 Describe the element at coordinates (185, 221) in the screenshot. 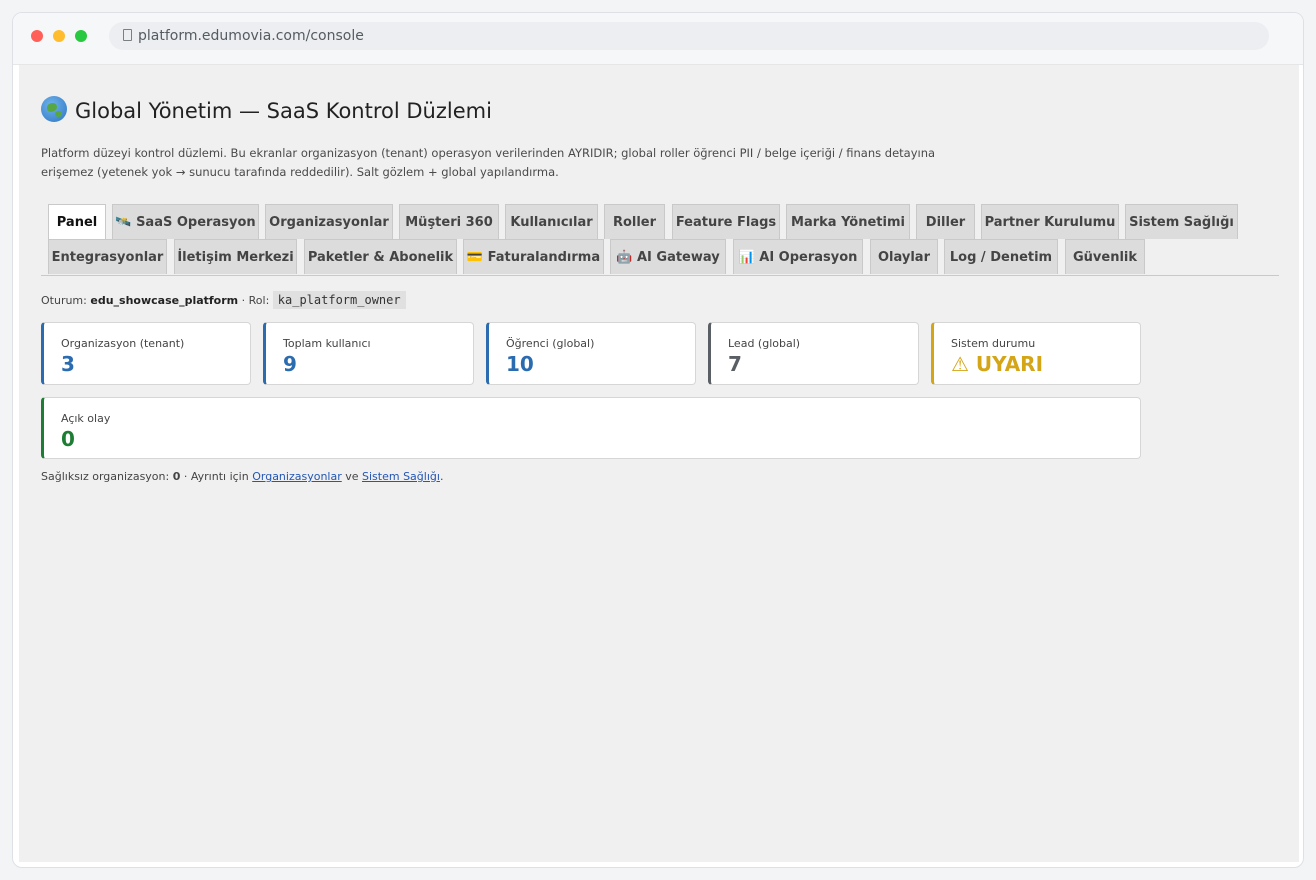

I see `tab-saas-operasyon: 🛰️ SaaS Operasyon` at that location.